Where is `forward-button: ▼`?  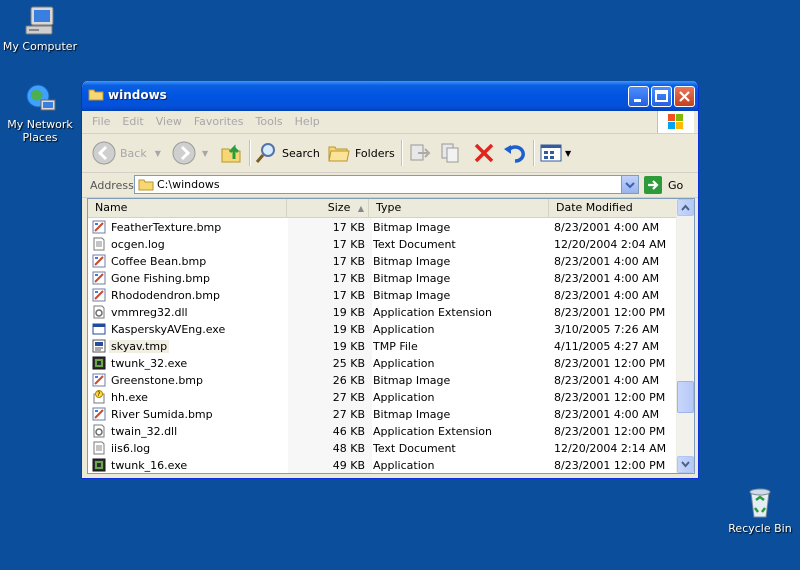 forward-button: ▼ is located at coordinates (190, 153).